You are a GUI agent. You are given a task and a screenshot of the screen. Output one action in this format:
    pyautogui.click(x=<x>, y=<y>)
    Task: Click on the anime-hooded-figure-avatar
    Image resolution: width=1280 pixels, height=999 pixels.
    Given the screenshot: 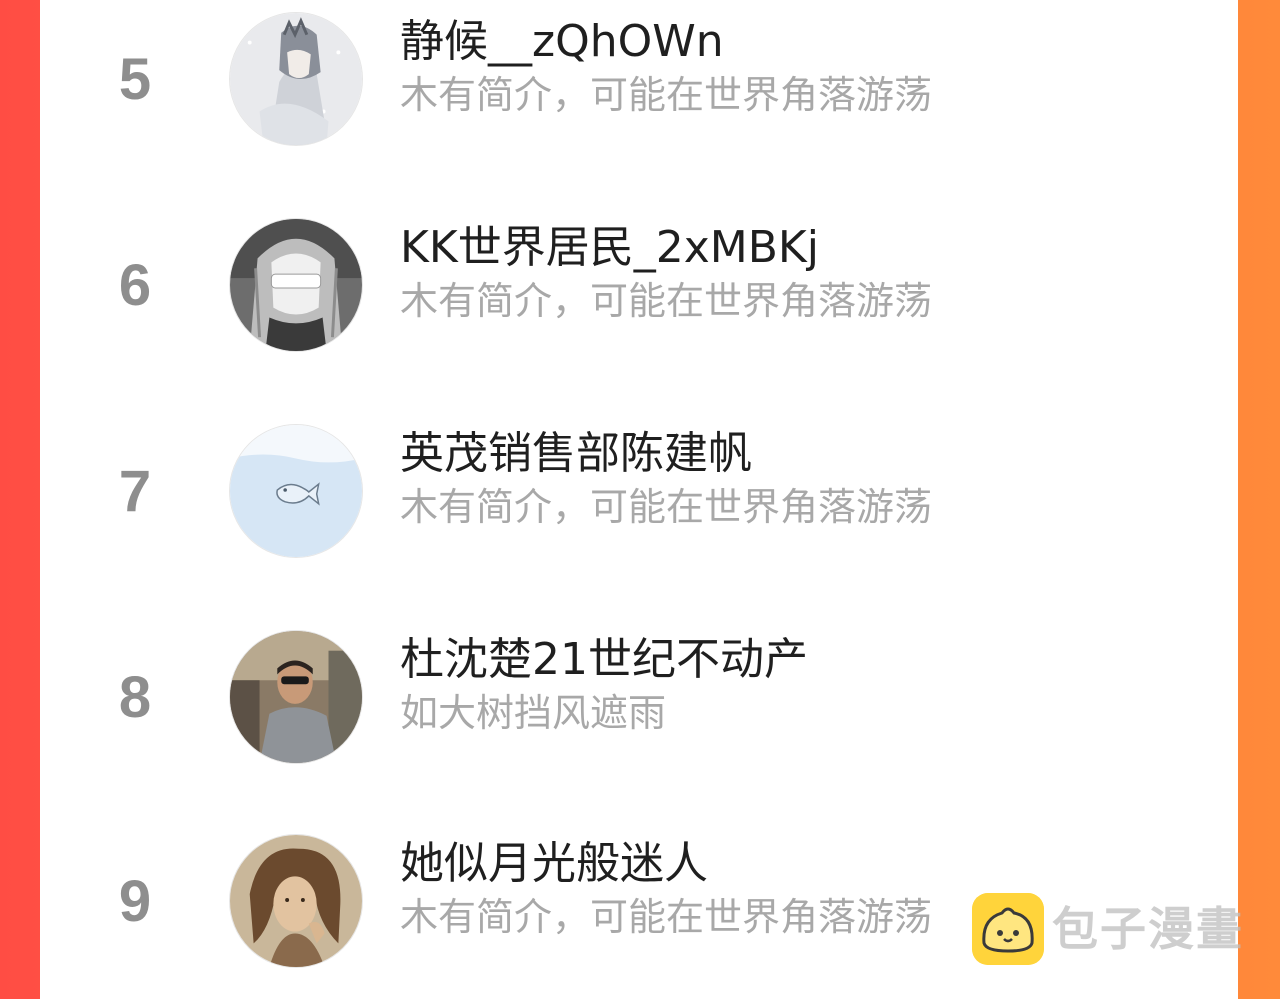 What is the action you would take?
    pyautogui.click(x=296, y=79)
    